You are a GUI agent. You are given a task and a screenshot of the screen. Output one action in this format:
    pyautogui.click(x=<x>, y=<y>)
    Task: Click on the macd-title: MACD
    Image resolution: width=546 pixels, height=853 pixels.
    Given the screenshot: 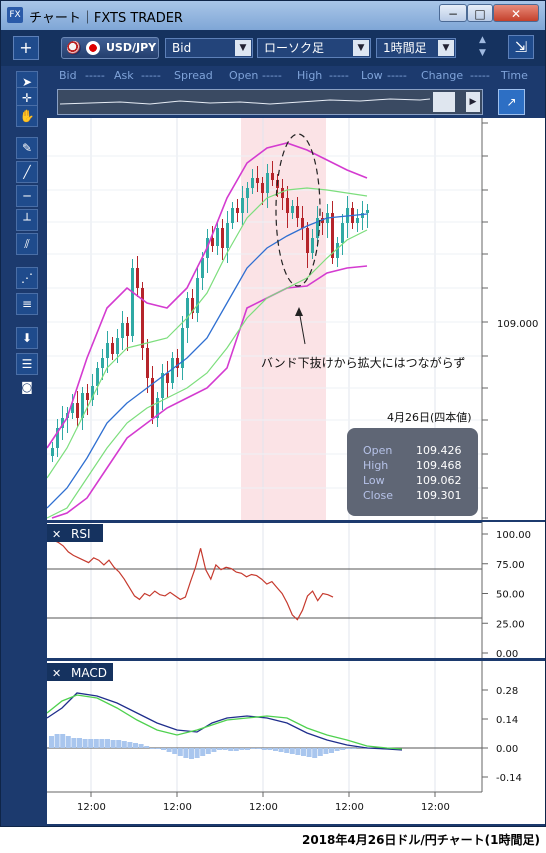 What is the action you would take?
    pyautogui.click(x=89, y=673)
    